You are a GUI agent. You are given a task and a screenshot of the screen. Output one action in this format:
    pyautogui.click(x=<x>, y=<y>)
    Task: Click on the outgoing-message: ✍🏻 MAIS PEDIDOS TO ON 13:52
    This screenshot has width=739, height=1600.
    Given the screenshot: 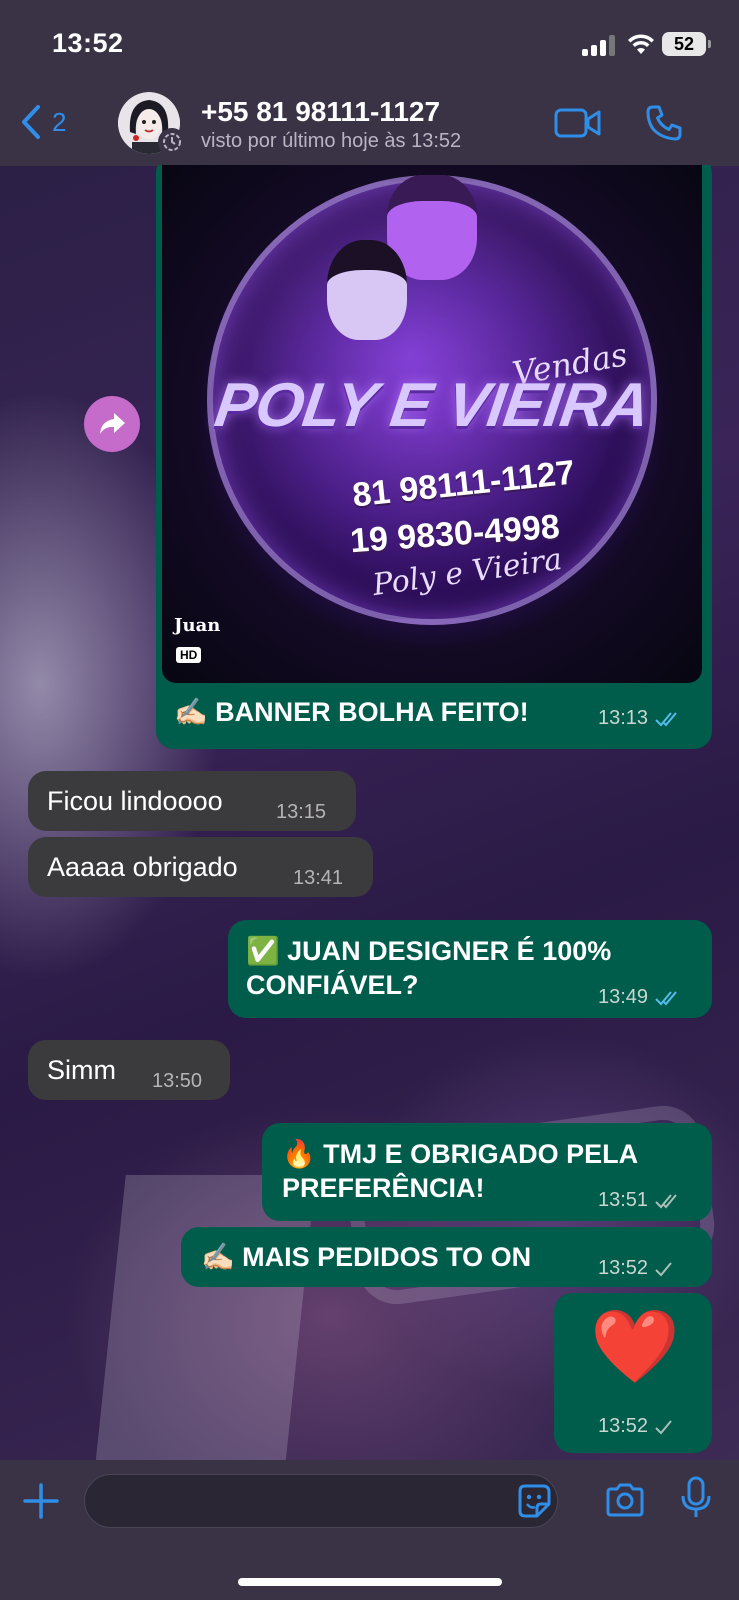 What is the action you would take?
    pyautogui.click(x=446, y=1257)
    